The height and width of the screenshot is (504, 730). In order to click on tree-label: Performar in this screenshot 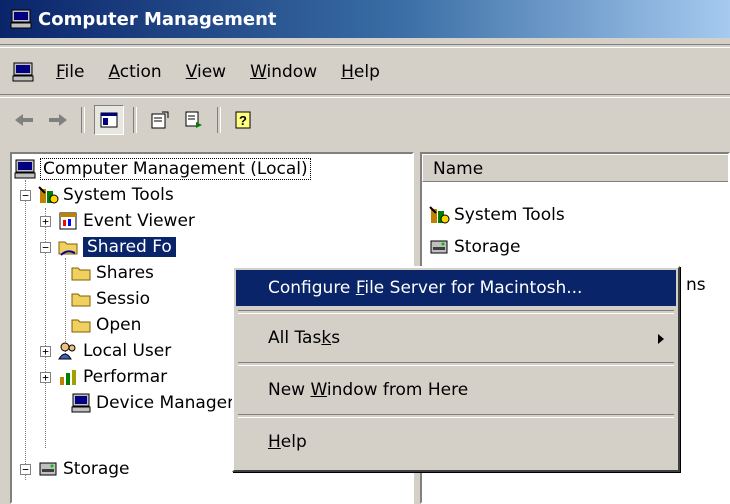, I will do `click(125, 377)`.